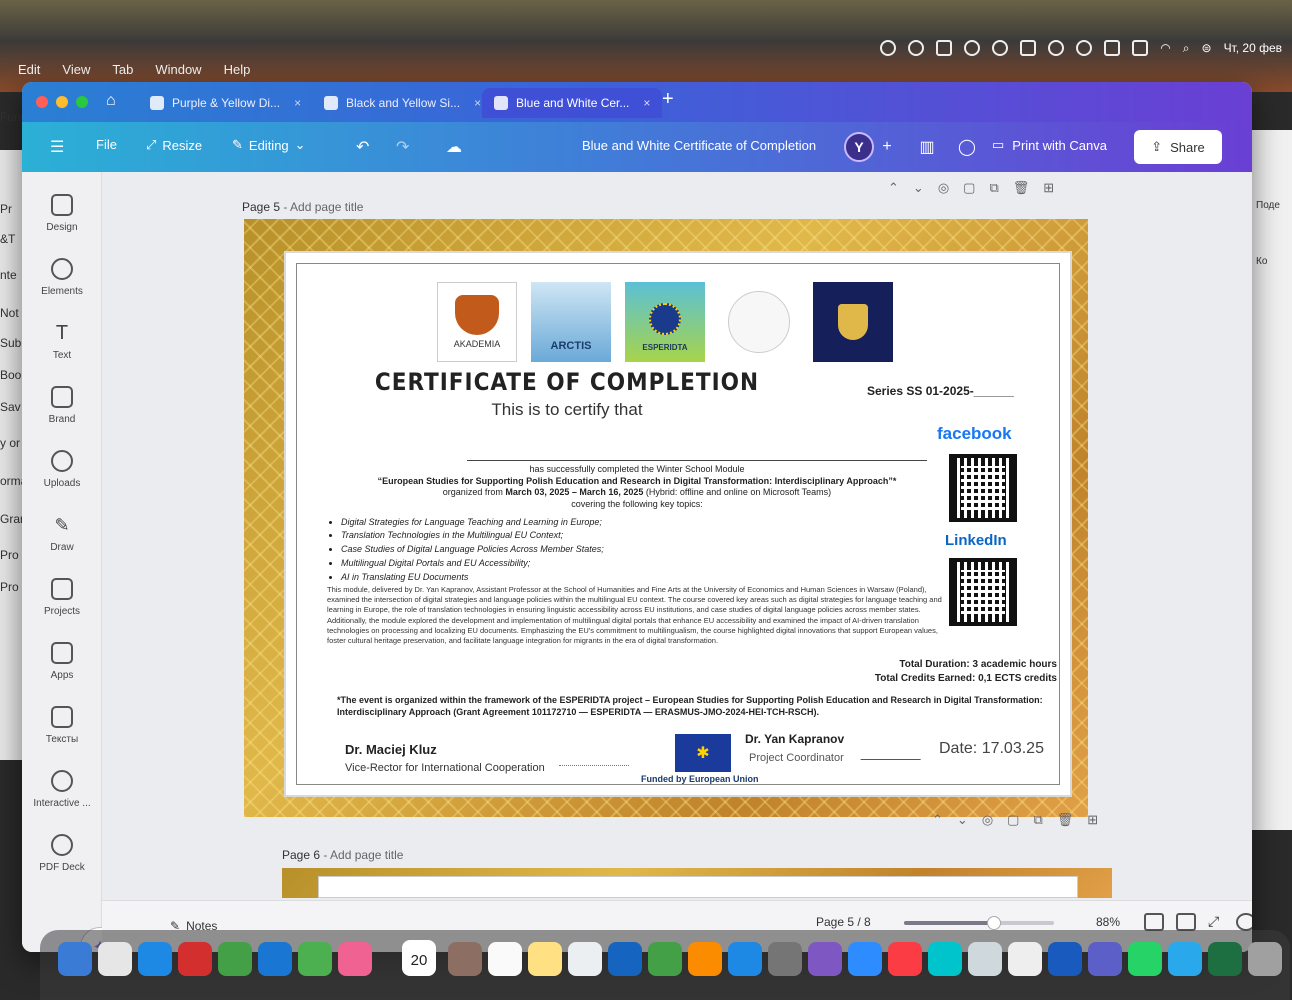  Describe the element at coordinates (465, 959) in the screenshot. I see `contacts-dock-icon` at that location.